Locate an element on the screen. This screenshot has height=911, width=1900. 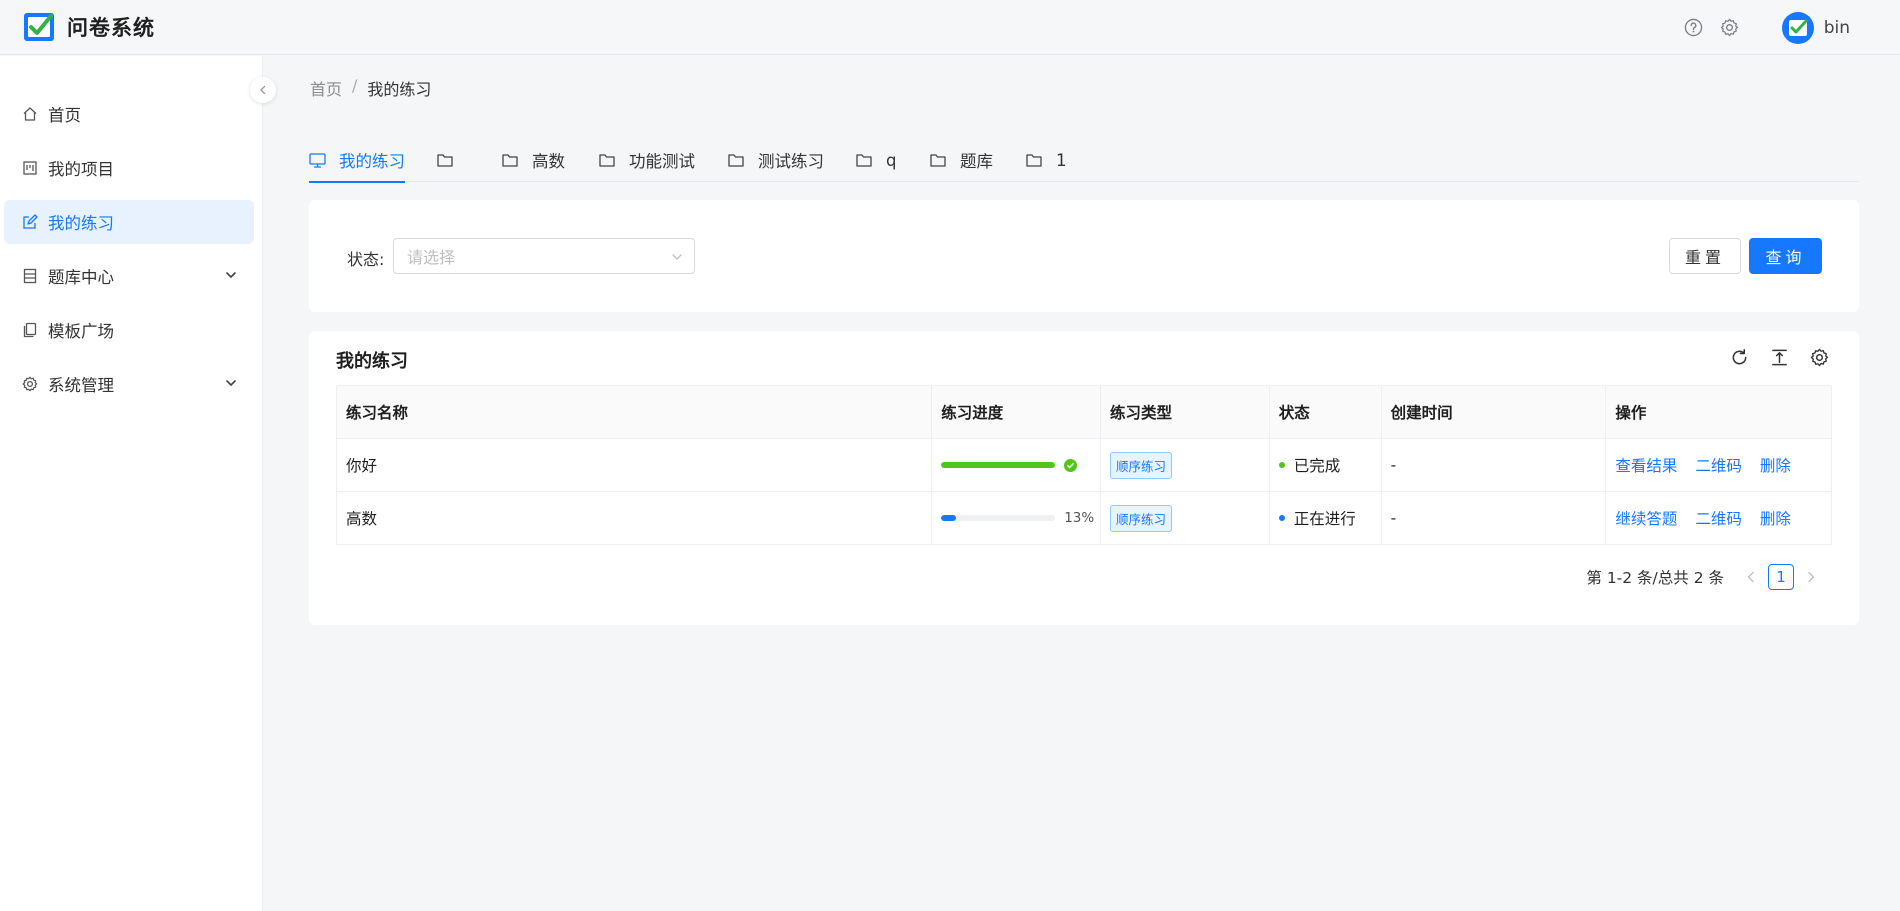
sidebar-item-templates: 模板广场 is located at coordinates (129, 330).